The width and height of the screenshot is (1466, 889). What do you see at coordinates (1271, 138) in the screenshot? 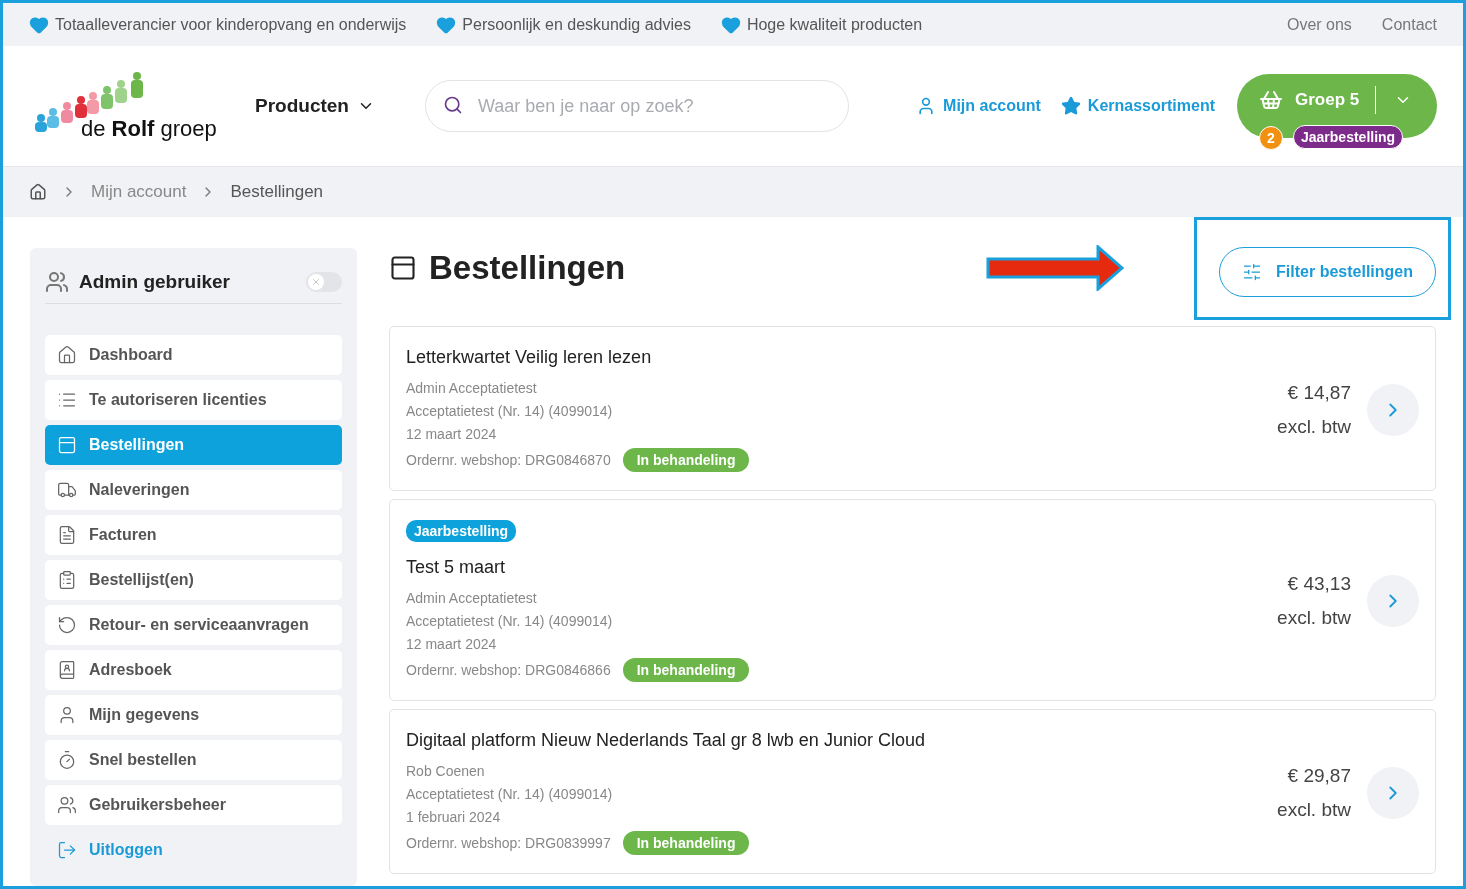
I see `cart-count: 2` at bounding box center [1271, 138].